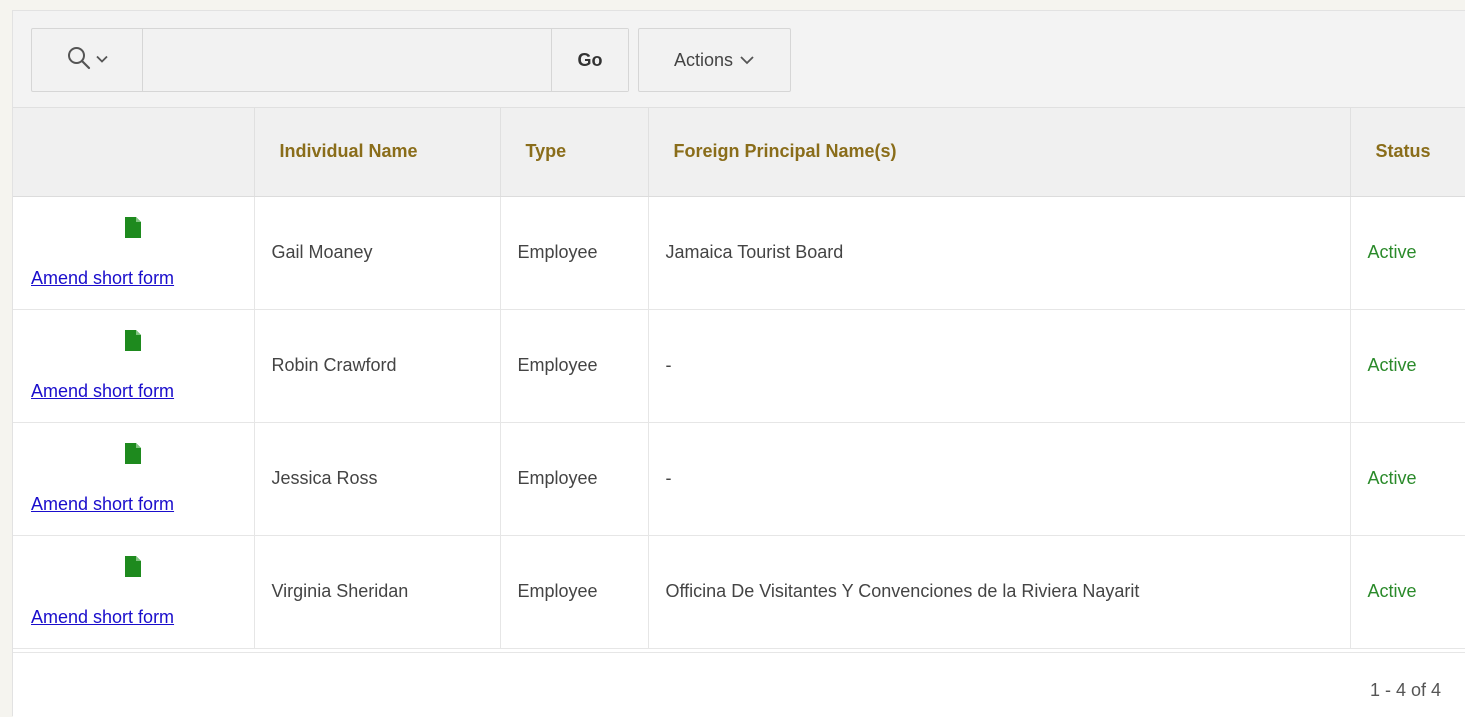 The height and width of the screenshot is (717, 1465). What do you see at coordinates (79, 60) in the screenshot?
I see `search-icon` at bounding box center [79, 60].